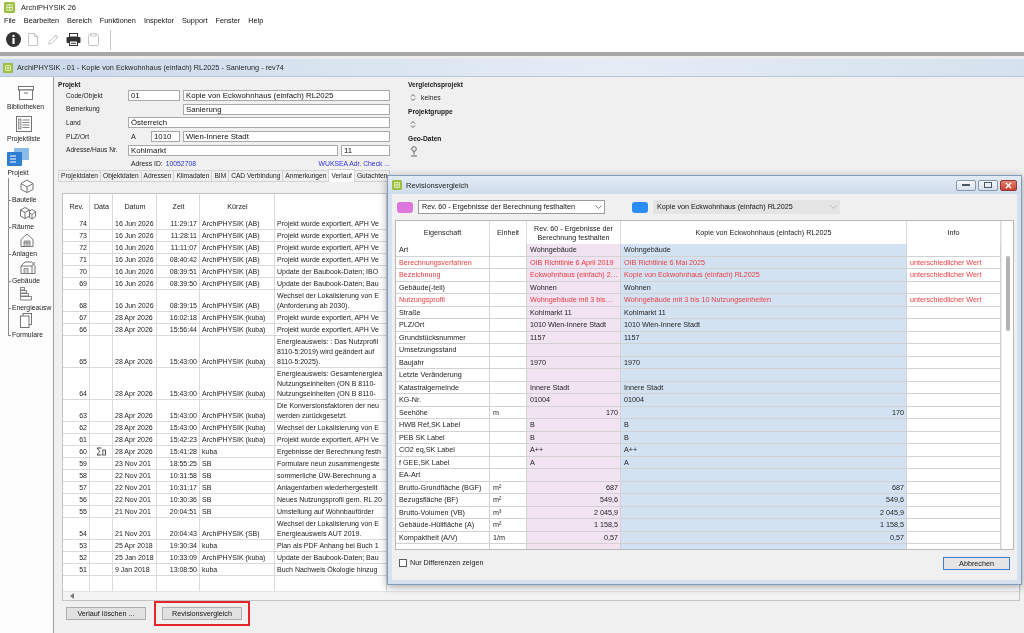  I want to click on arrow-left-icon, so click(72, 596).